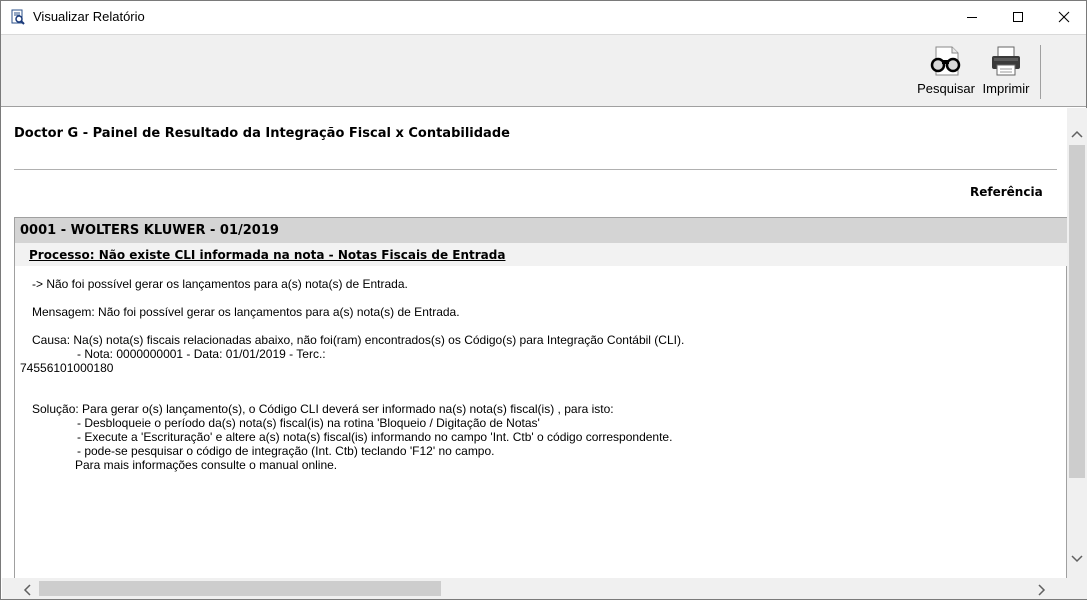 This screenshot has height=601, width=1087. What do you see at coordinates (946, 88) in the screenshot?
I see `search-button-label: Pesquisar` at bounding box center [946, 88].